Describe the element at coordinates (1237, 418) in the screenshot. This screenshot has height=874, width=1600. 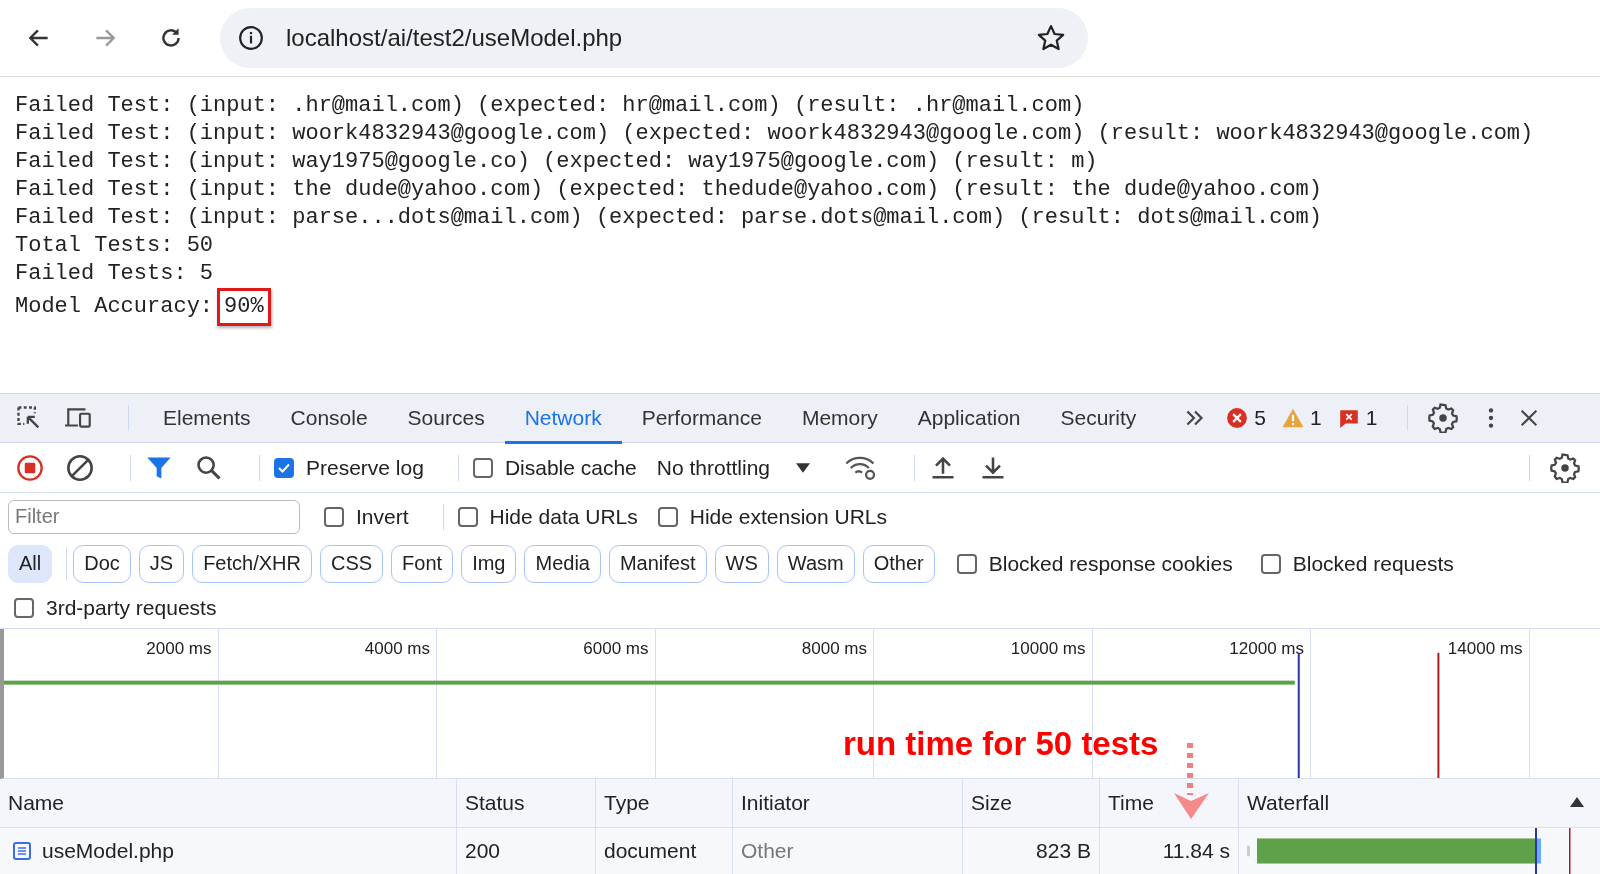
I see `error-icon` at that location.